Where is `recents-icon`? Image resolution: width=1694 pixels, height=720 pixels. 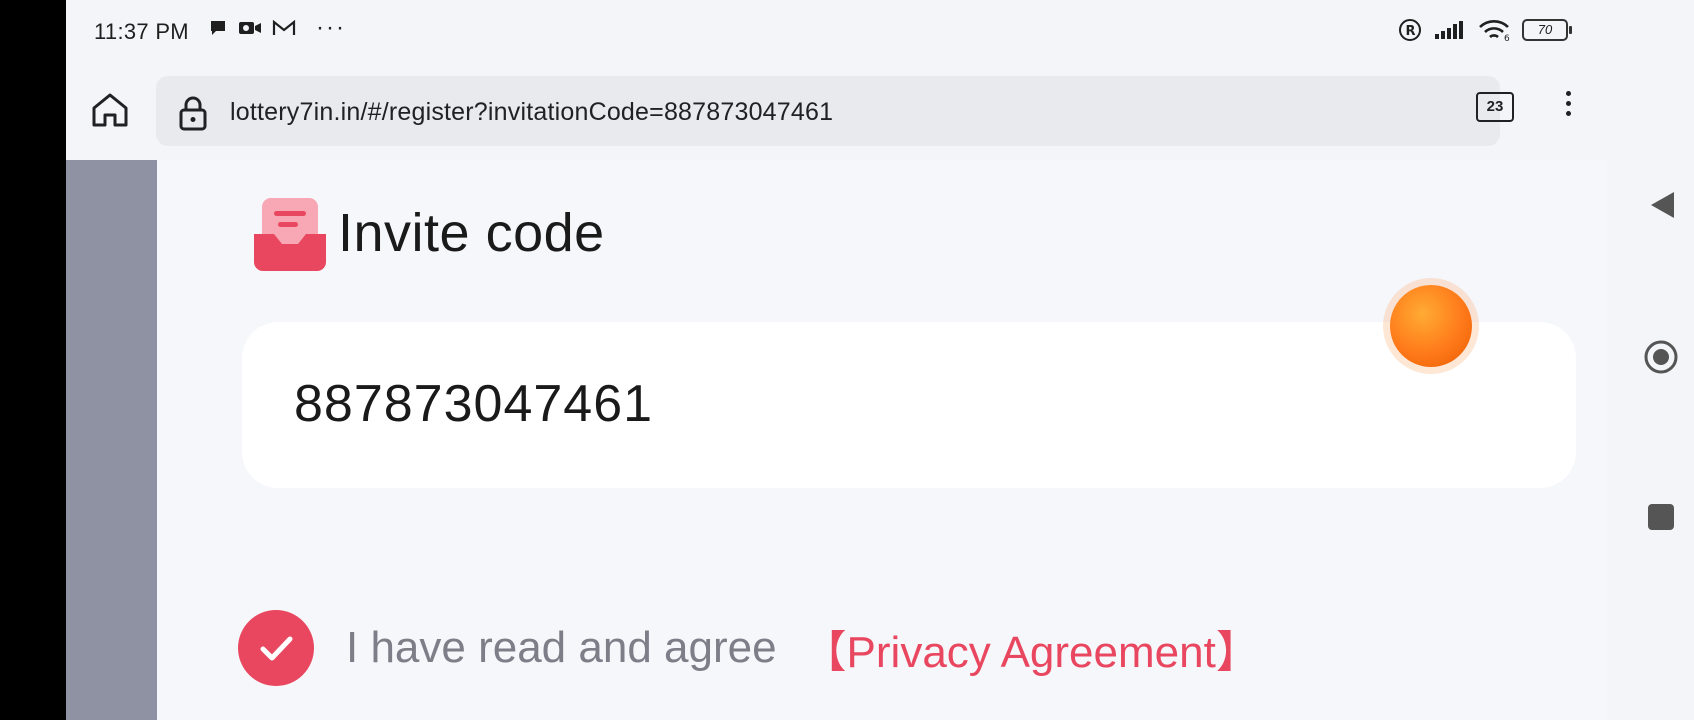 recents-icon is located at coordinates (1661, 517).